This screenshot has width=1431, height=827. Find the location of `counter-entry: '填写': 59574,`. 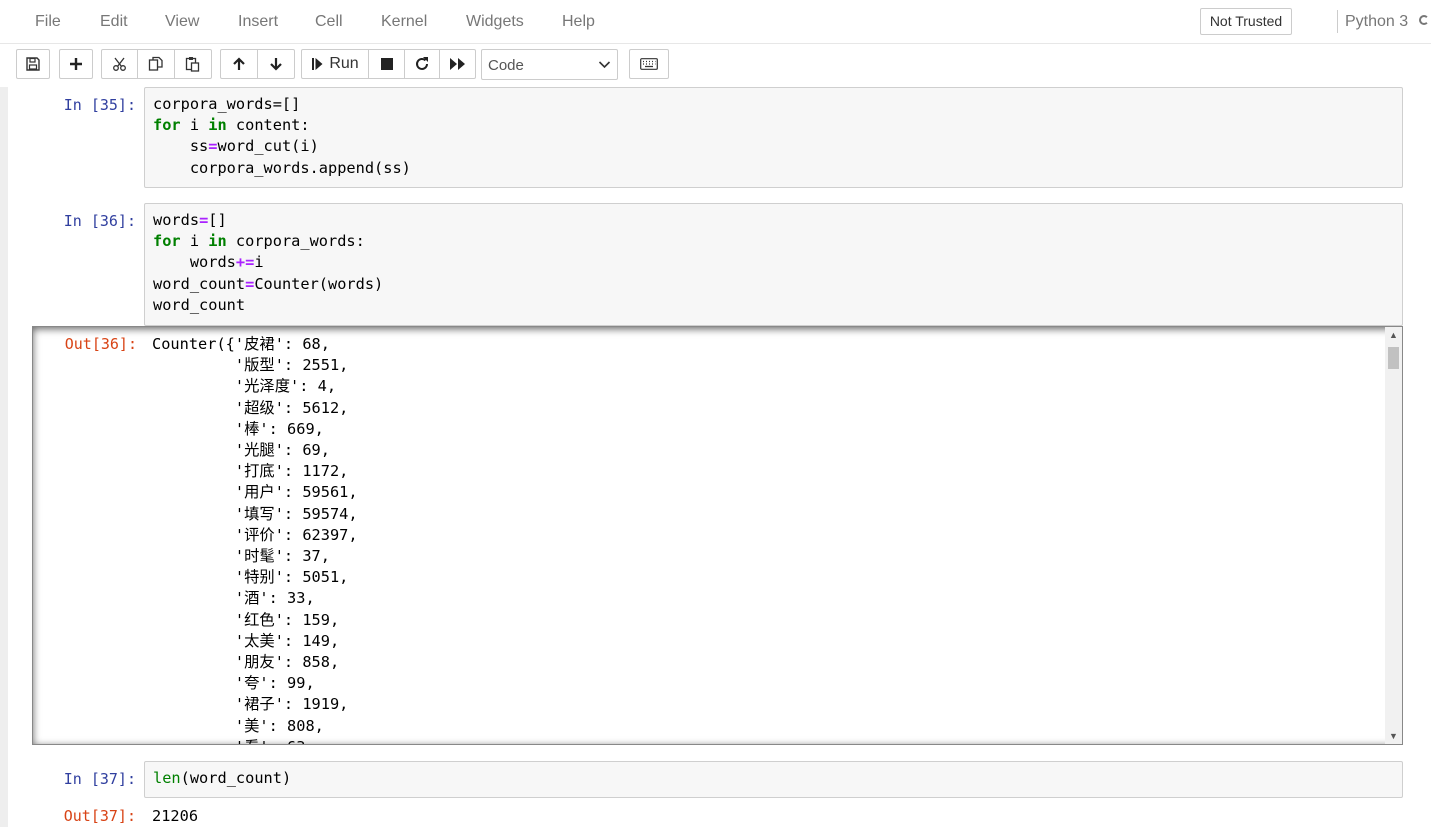

counter-entry: '填写': 59574, is located at coordinates (255, 513).